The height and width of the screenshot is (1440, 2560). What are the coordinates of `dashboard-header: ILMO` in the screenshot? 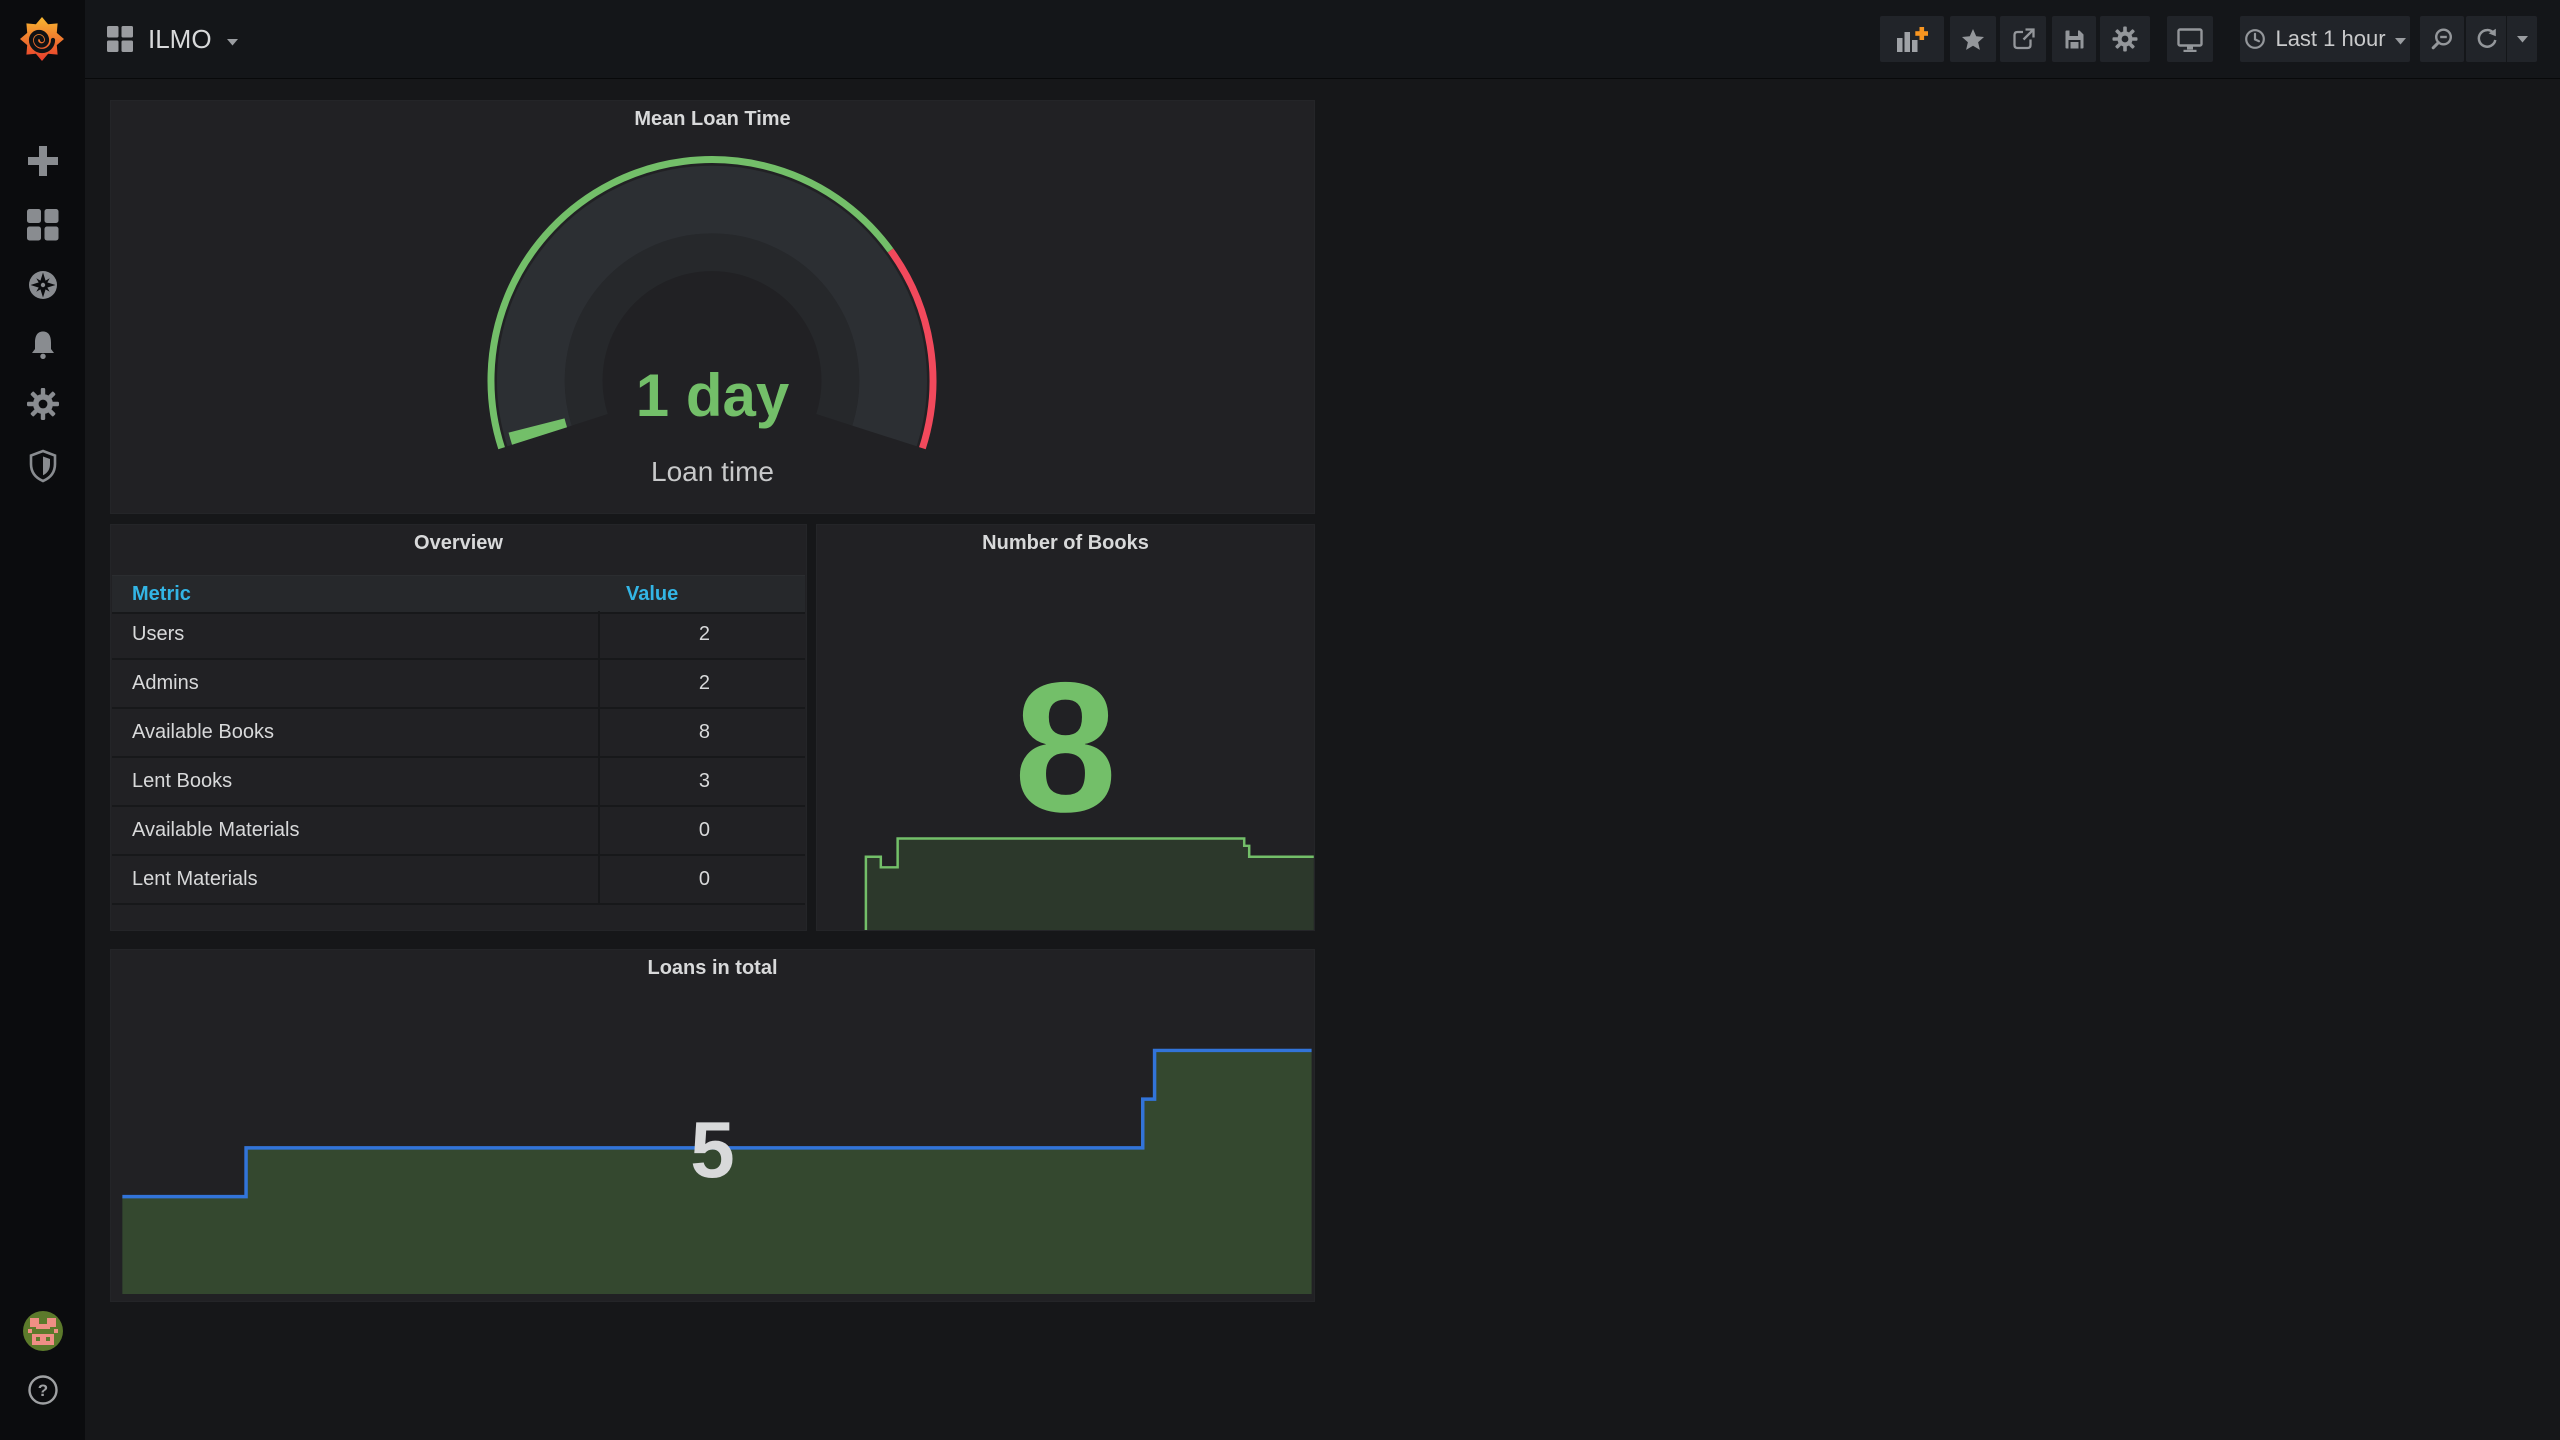 It's located at (172, 39).